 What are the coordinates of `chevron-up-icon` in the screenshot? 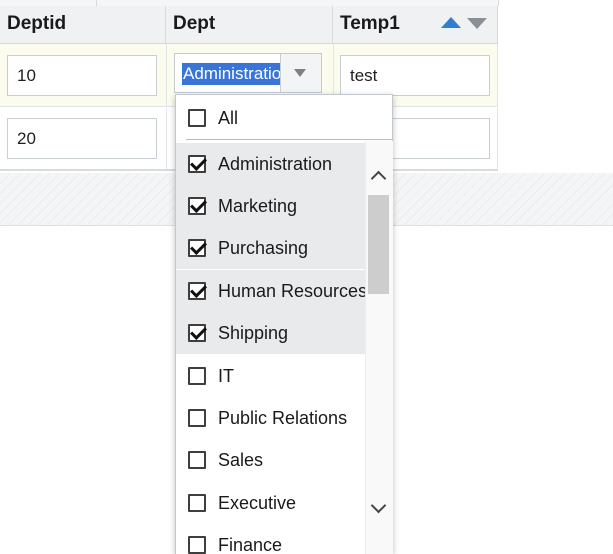 It's located at (378, 178).